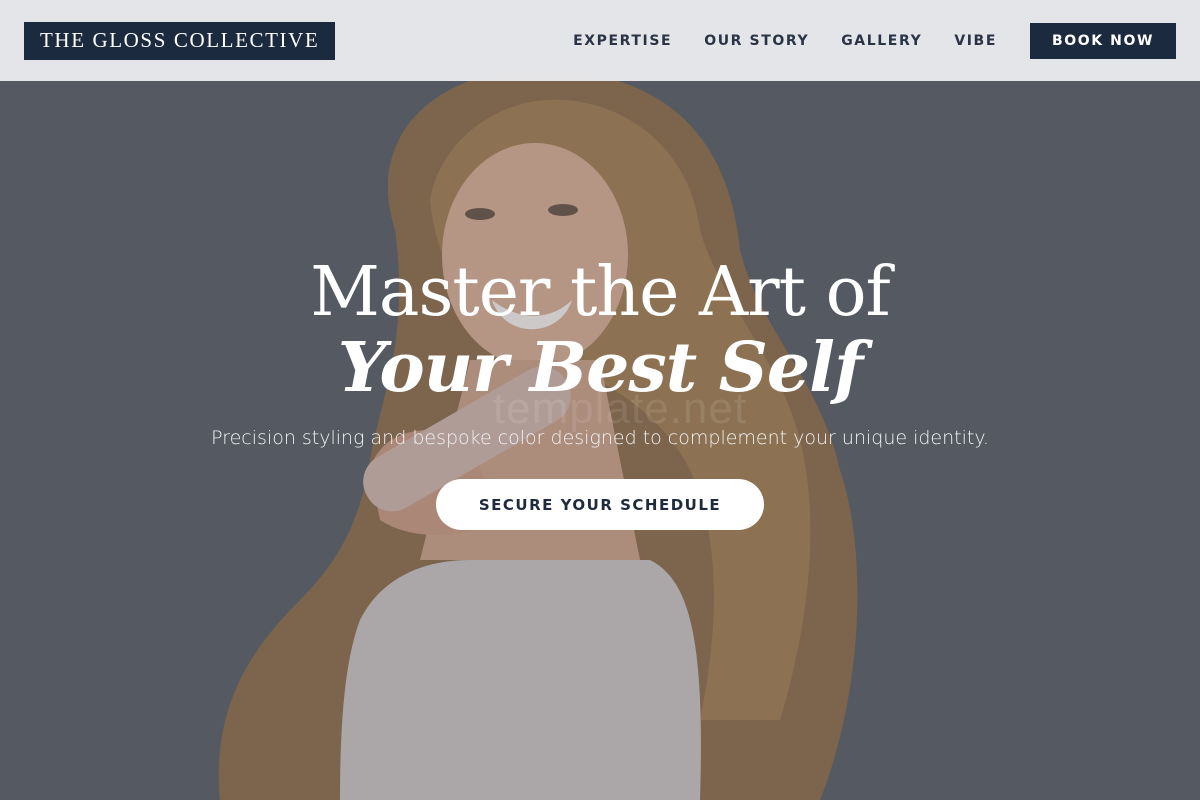  Describe the element at coordinates (622, 41) in the screenshot. I see `nav-link-expertise: EXPERTISE` at that location.